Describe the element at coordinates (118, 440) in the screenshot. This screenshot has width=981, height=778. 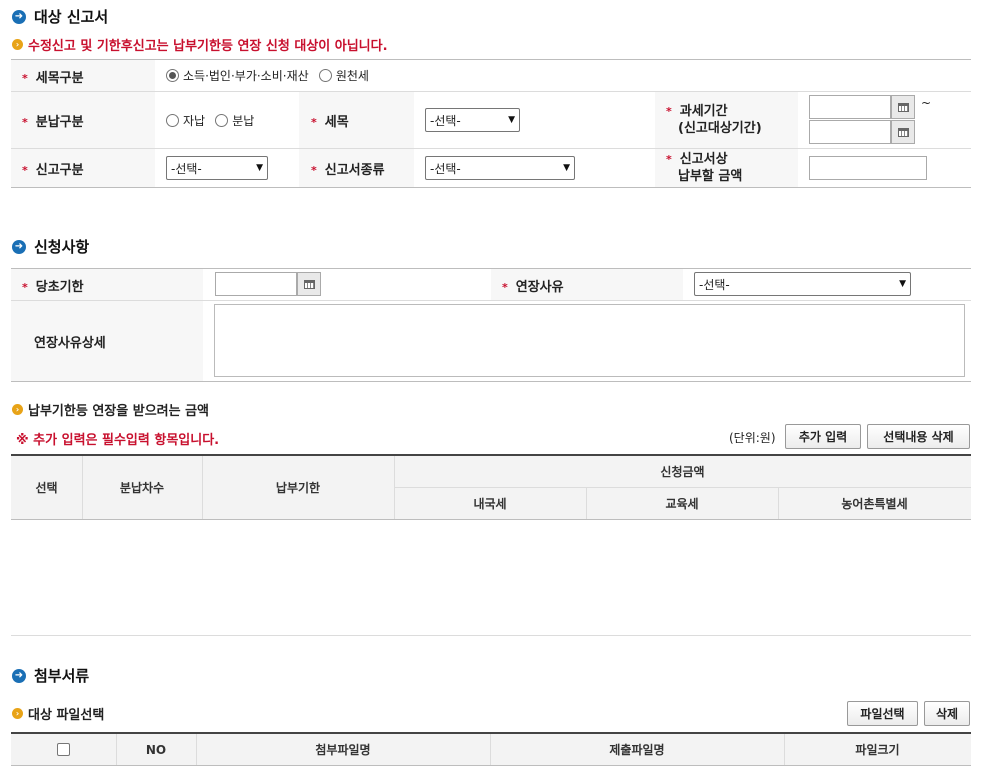
I see `required-notice: ※ 추가 입력은 필수입력 항목입니다.` at that location.